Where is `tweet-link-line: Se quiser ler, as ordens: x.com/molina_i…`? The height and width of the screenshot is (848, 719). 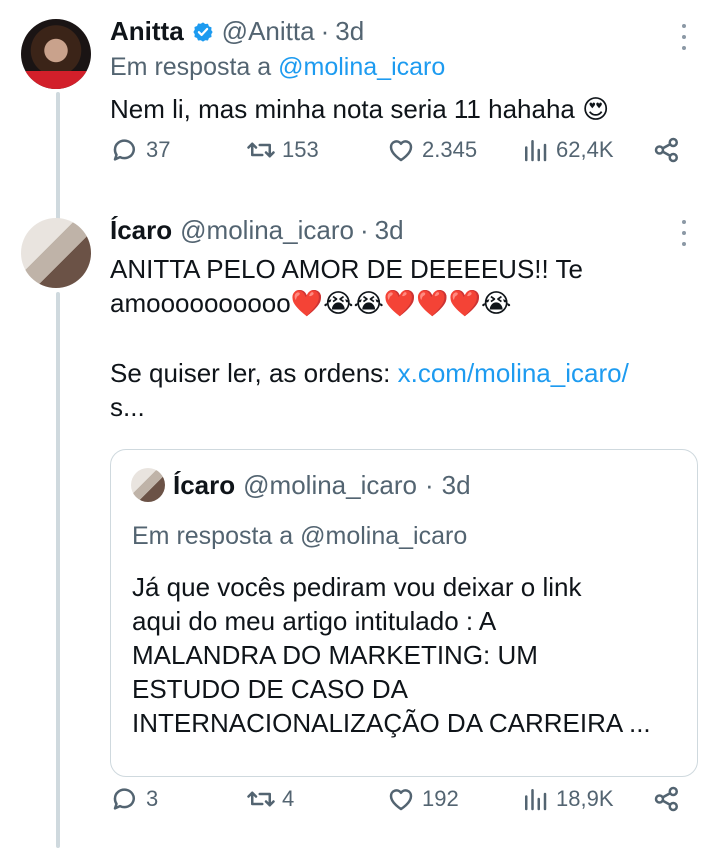
tweet-link-line: Se quiser ler, as ordens: x.com/molina_i… is located at coordinates (402, 373).